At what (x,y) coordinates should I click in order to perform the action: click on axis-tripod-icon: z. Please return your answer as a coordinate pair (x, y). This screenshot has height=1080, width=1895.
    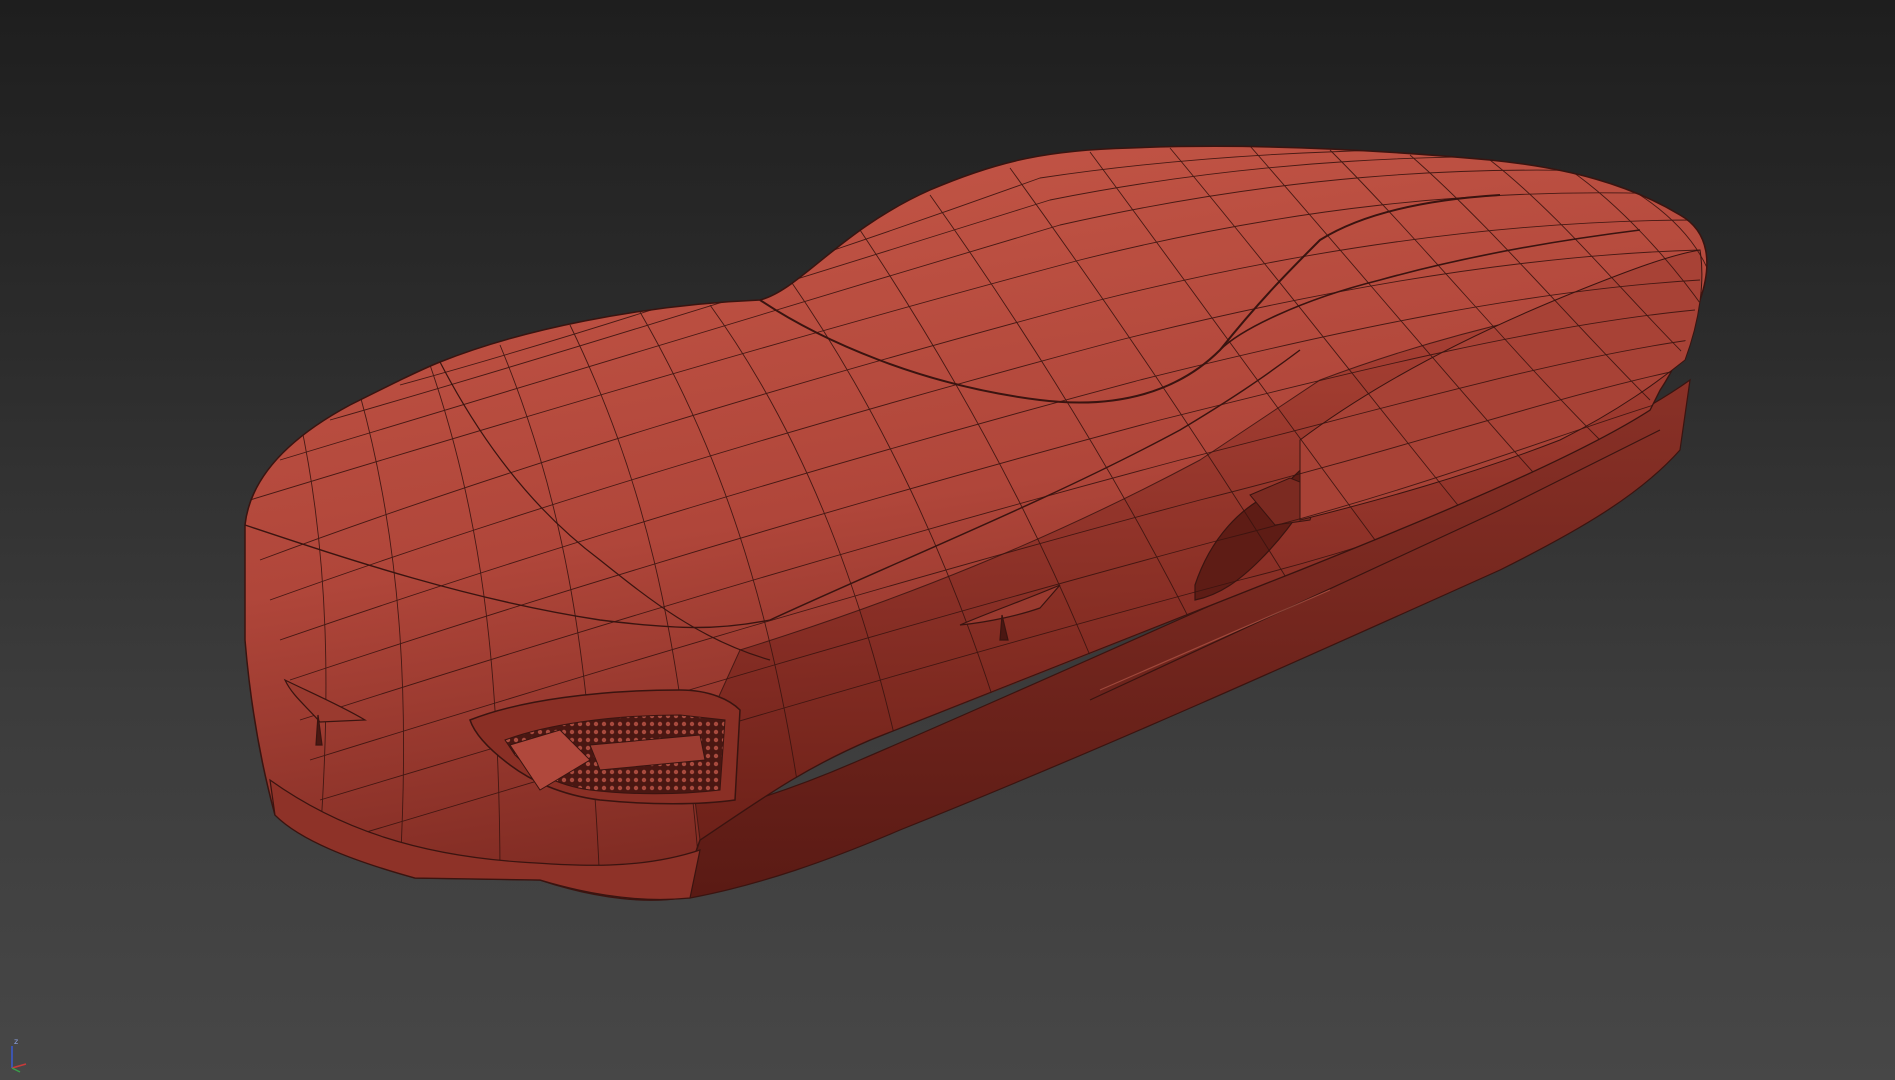
    Looking at the image, I should click on (19, 1055).